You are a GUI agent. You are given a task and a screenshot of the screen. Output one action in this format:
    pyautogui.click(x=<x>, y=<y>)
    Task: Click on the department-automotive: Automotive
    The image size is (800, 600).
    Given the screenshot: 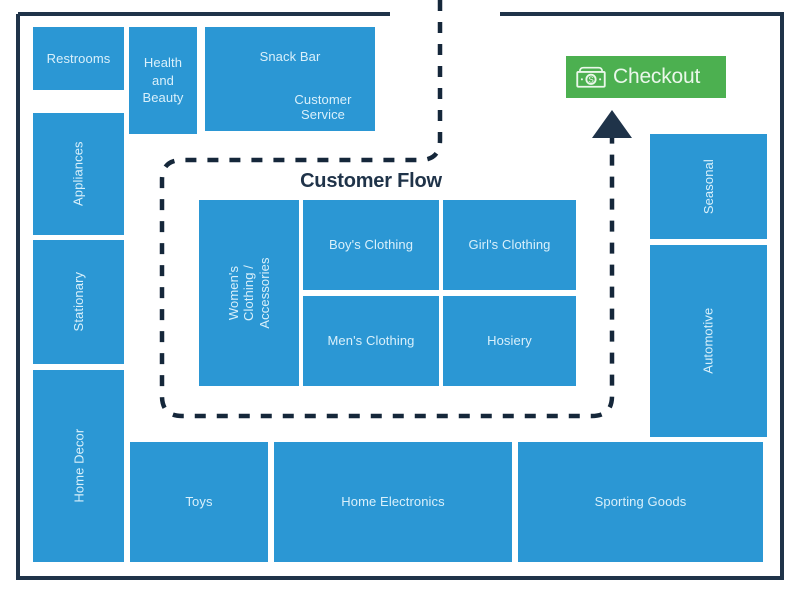 What is the action you would take?
    pyautogui.click(x=708, y=341)
    